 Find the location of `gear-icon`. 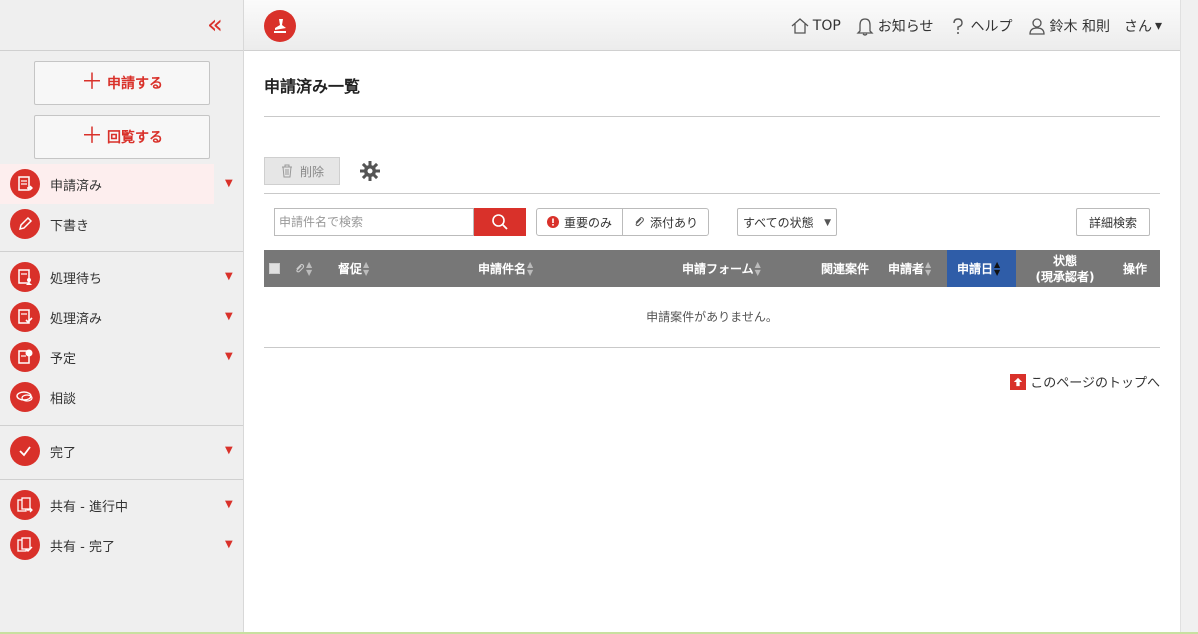

gear-icon is located at coordinates (370, 171).